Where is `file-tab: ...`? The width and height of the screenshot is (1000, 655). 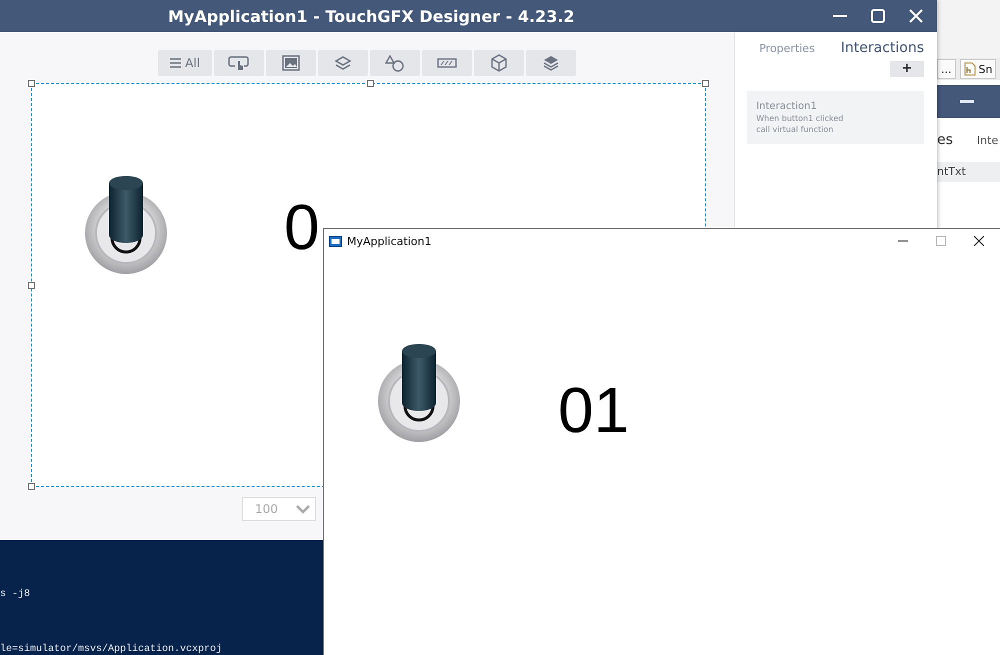
file-tab: ... is located at coordinates (946, 69).